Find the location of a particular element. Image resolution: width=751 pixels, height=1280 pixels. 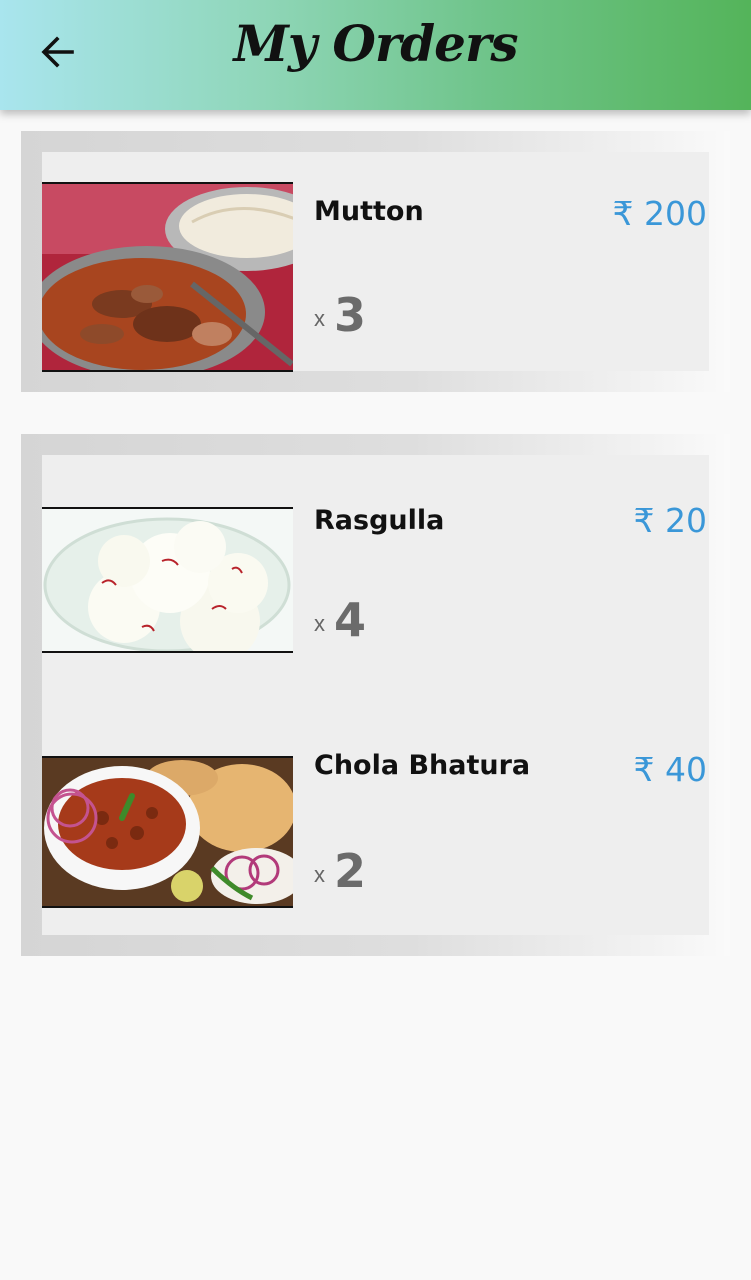

page-title: My Orders is located at coordinates (376, 43).